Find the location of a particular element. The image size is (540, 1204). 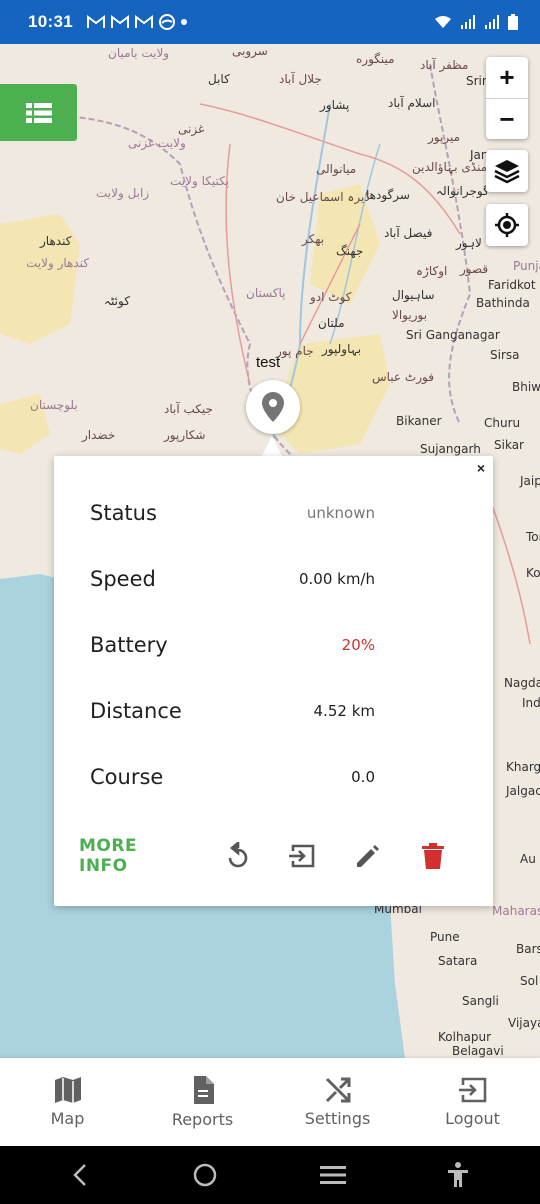

map-label: ملتان is located at coordinates (331, 323).